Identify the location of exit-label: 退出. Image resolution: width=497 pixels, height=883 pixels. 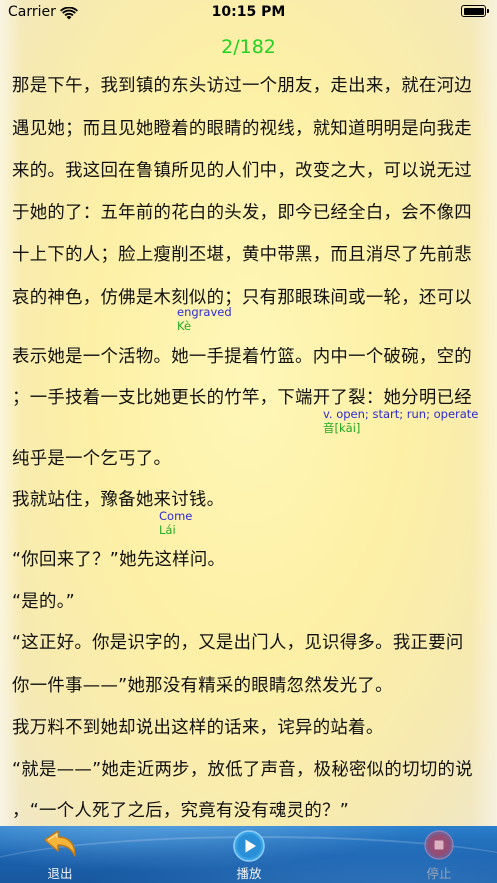
(60, 873).